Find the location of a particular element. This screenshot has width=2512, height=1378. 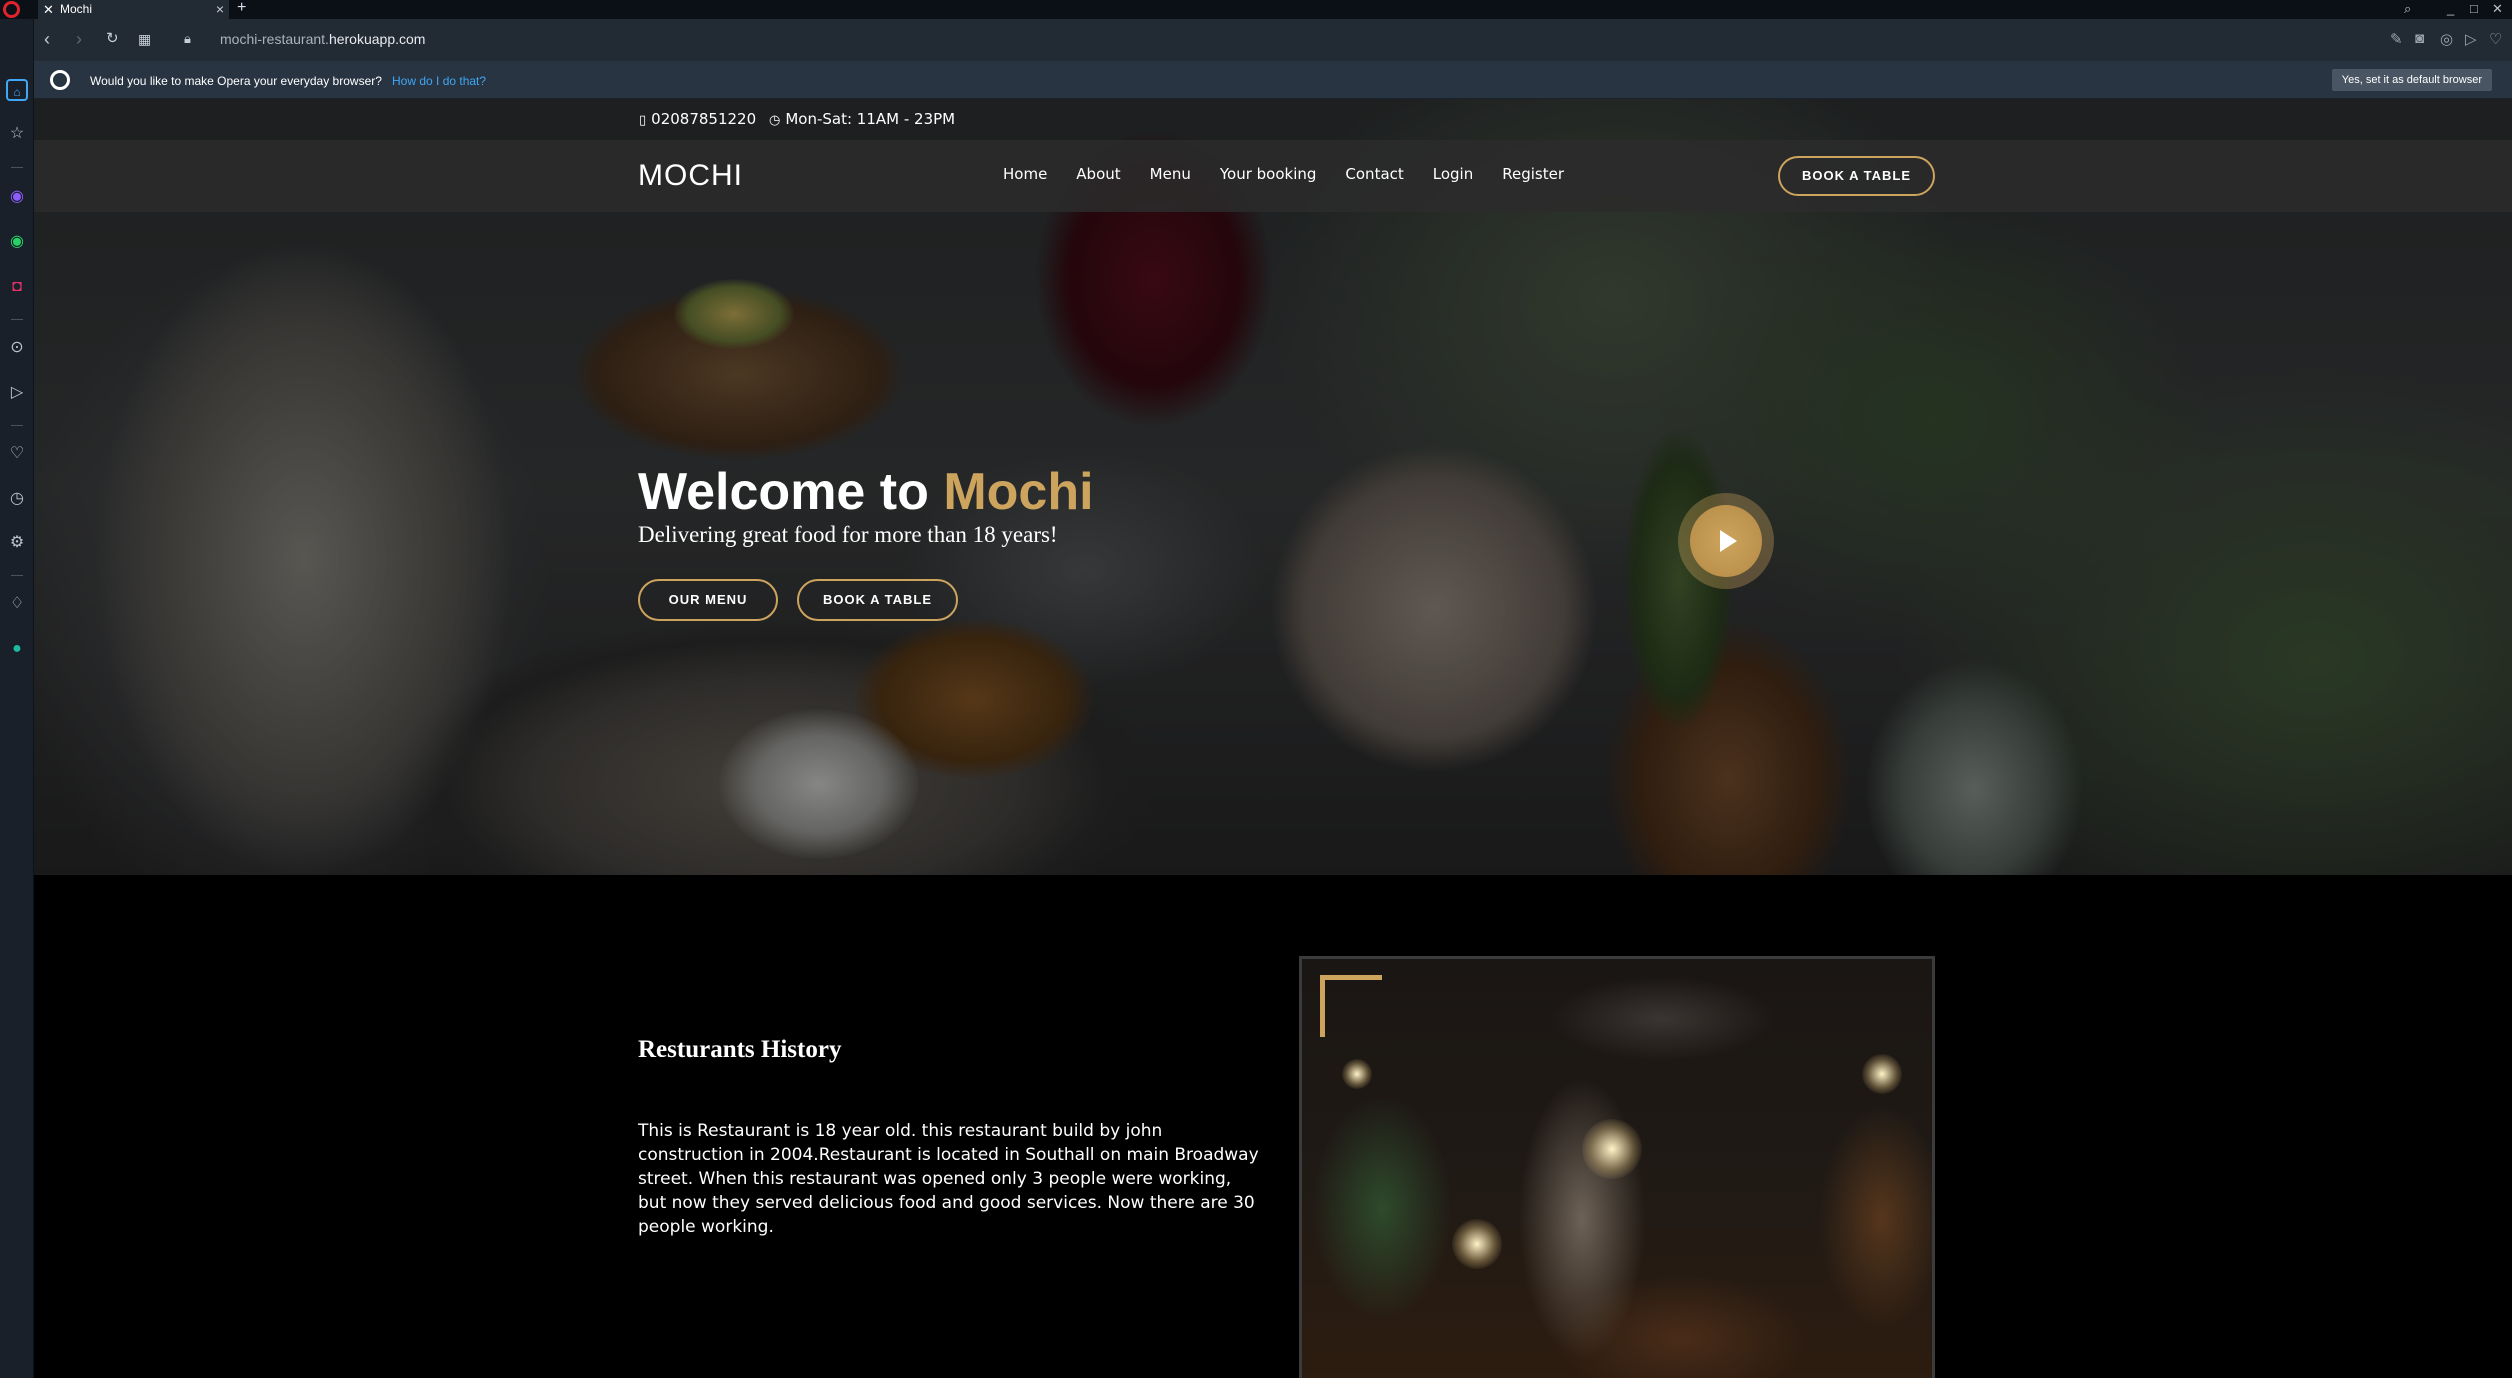

url-field: mochi-restaurant.herokuapp.com is located at coordinates (322, 39).